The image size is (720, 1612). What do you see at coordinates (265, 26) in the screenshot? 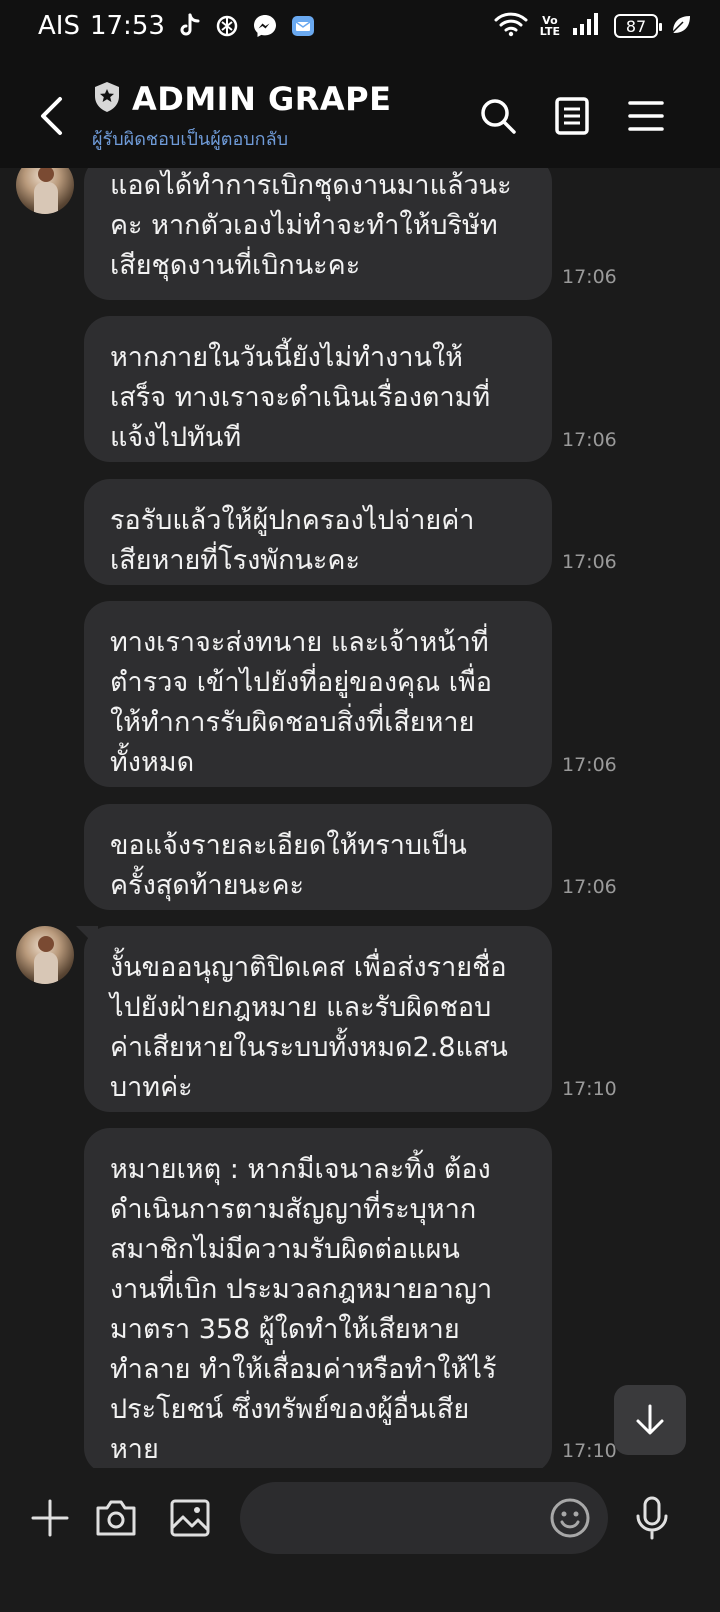
I see `messenger-icon` at bounding box center [265, 26].